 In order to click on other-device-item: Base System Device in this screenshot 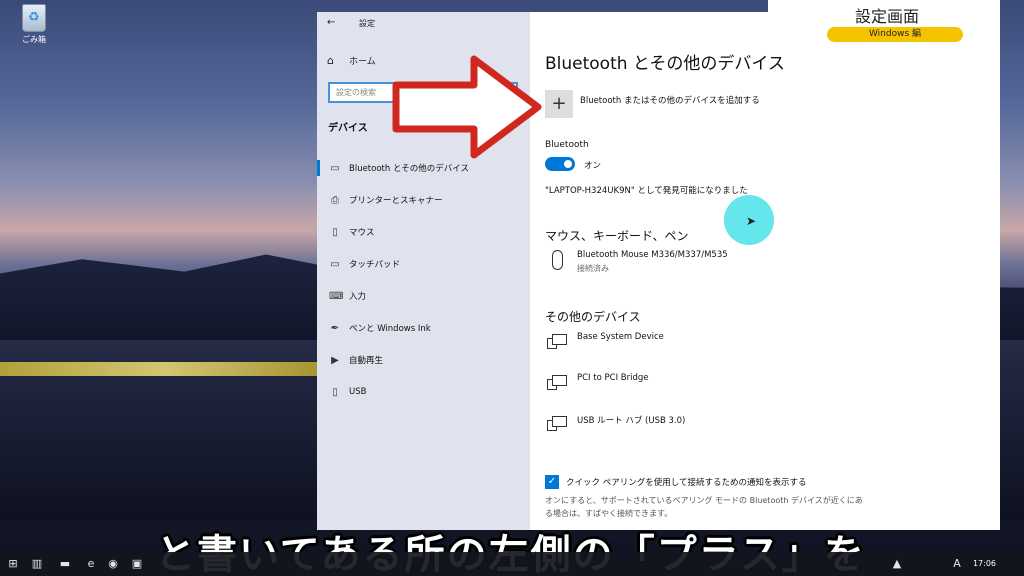, I will do `click(604, 342)`.